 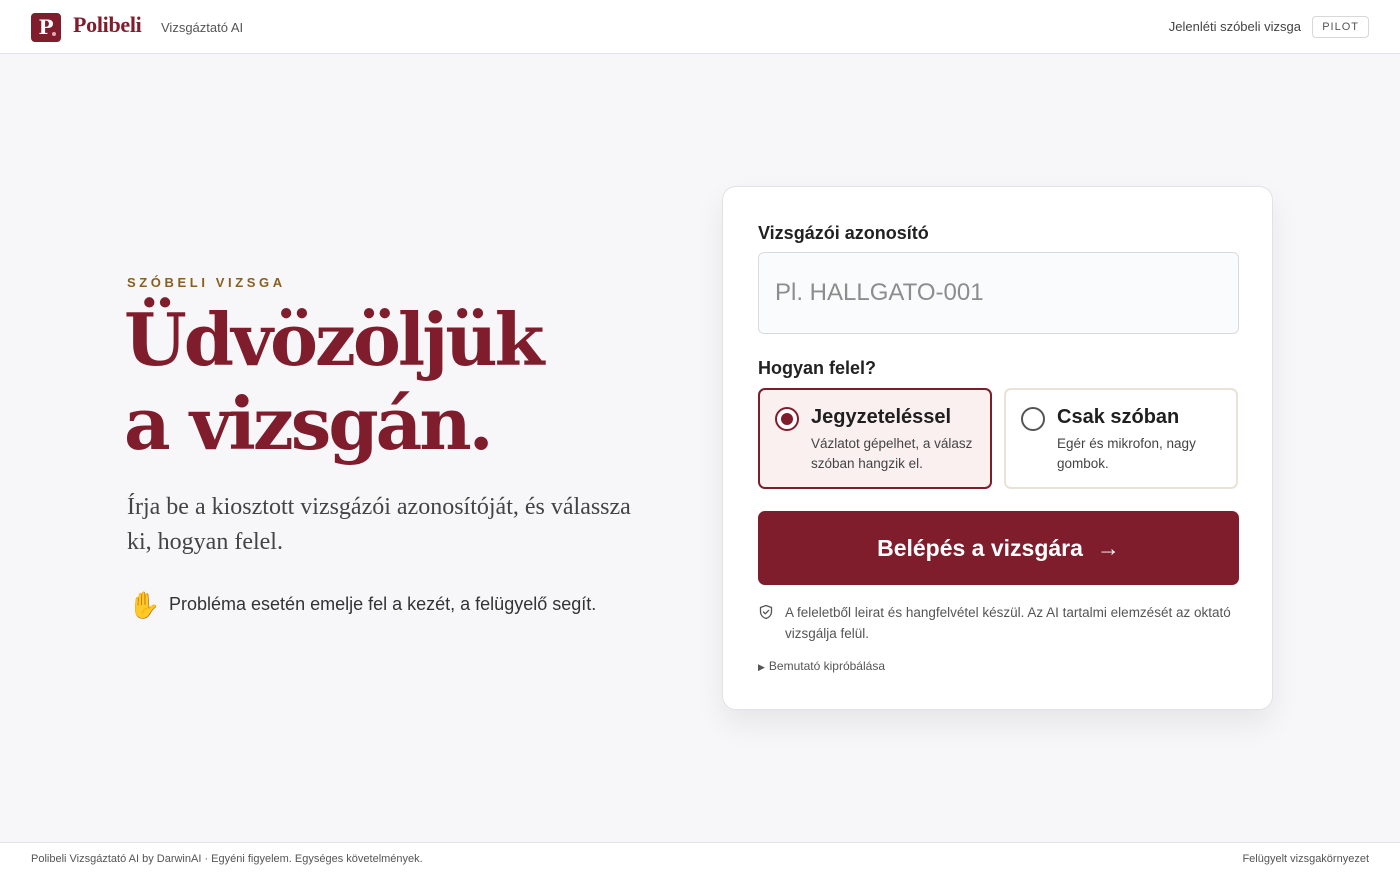 I want to click on polibeli-logo-icon: P, so click(x=46, y=27).